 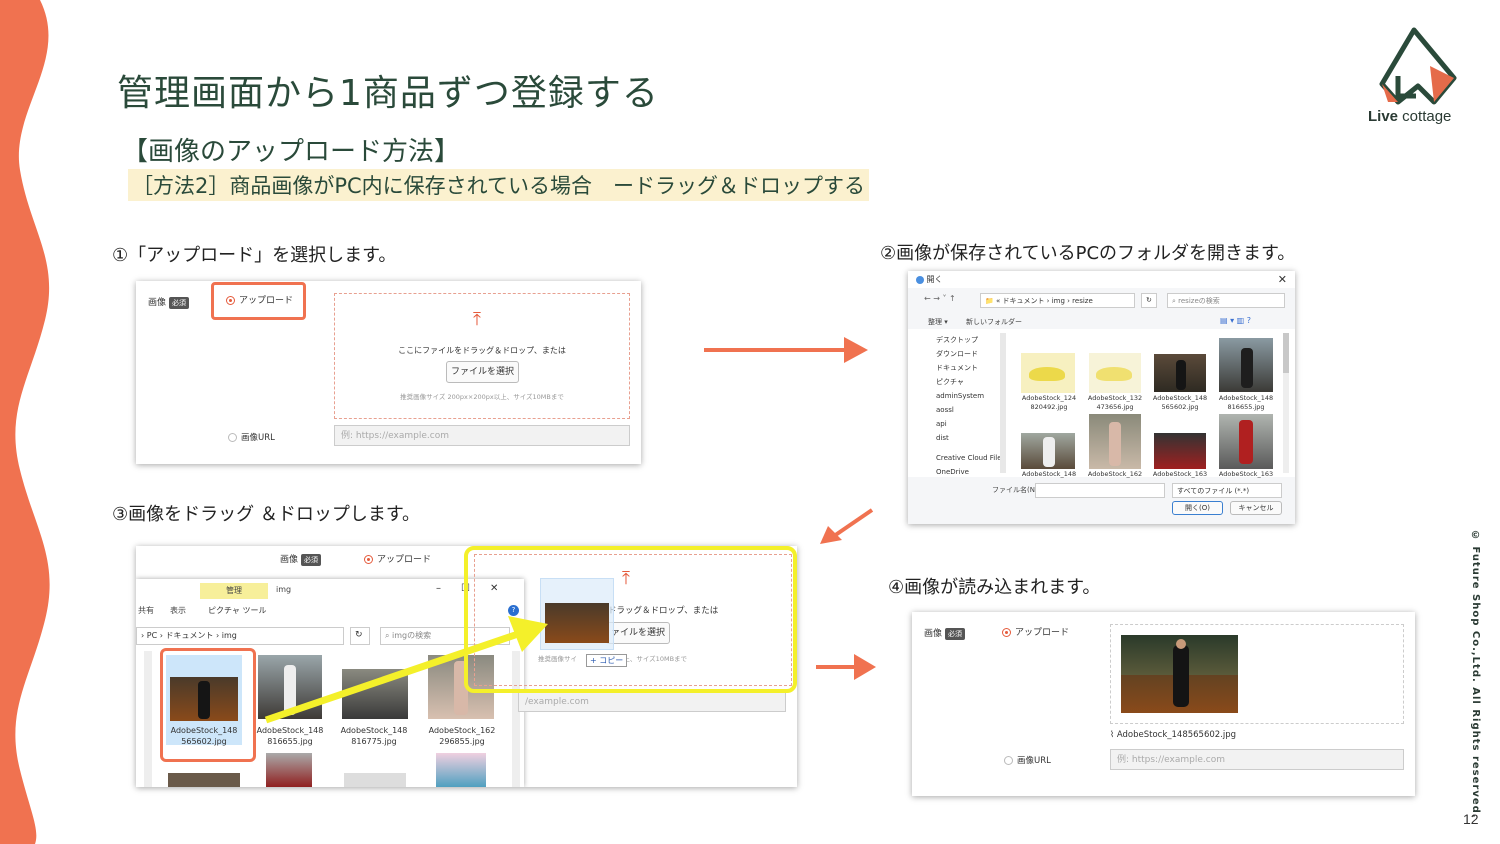 What do you see at coordinates (254, 255) in the screenshot?
I see `step-1-label: ①「アップロード」を選択します。` at bounding box center [254, 255].